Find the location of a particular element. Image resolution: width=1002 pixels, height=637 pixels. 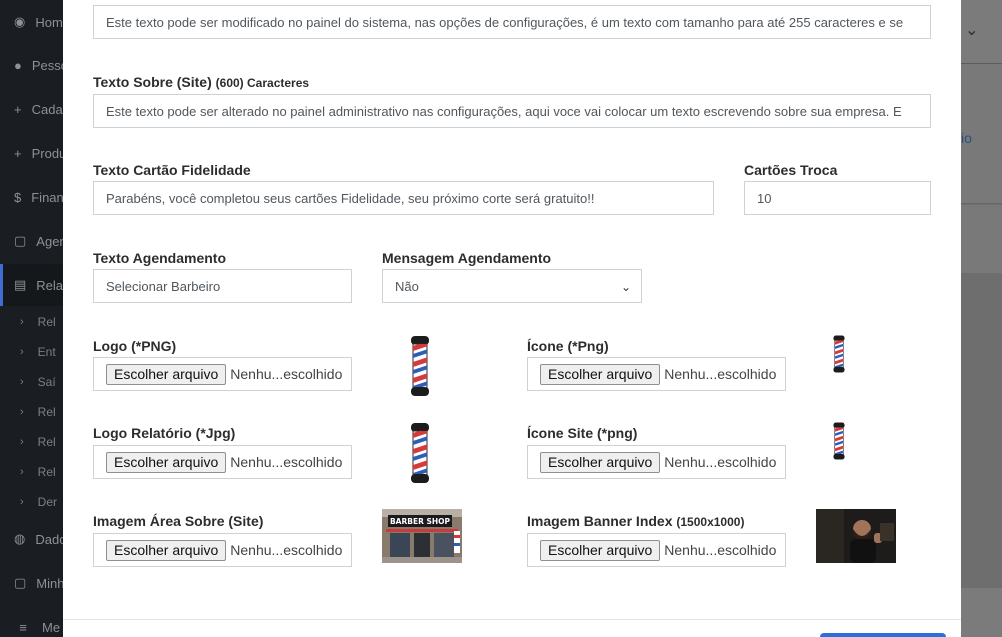

logo-label: Logo (*PNG) is located at coordinates (135, 346).